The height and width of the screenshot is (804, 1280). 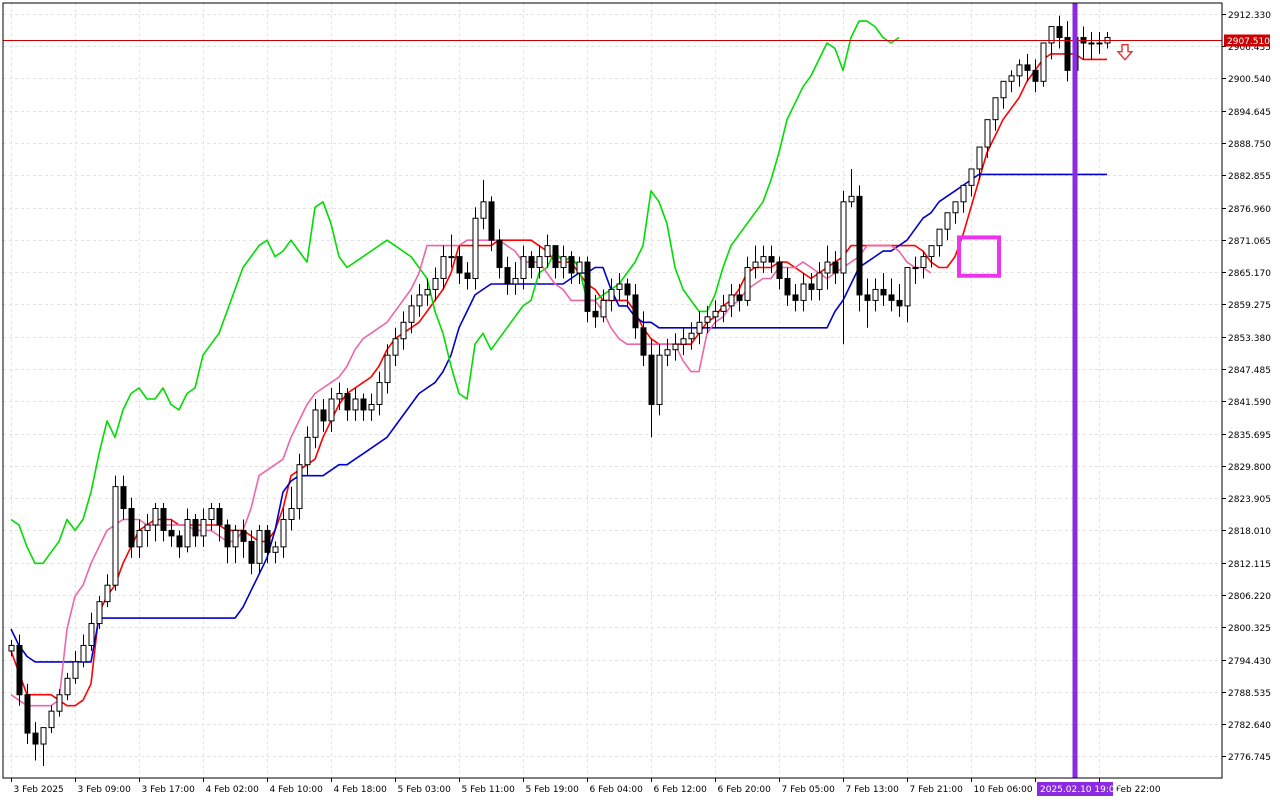 I want to click on y-tick-label: 2841.590, so click(x=1249, y=403).